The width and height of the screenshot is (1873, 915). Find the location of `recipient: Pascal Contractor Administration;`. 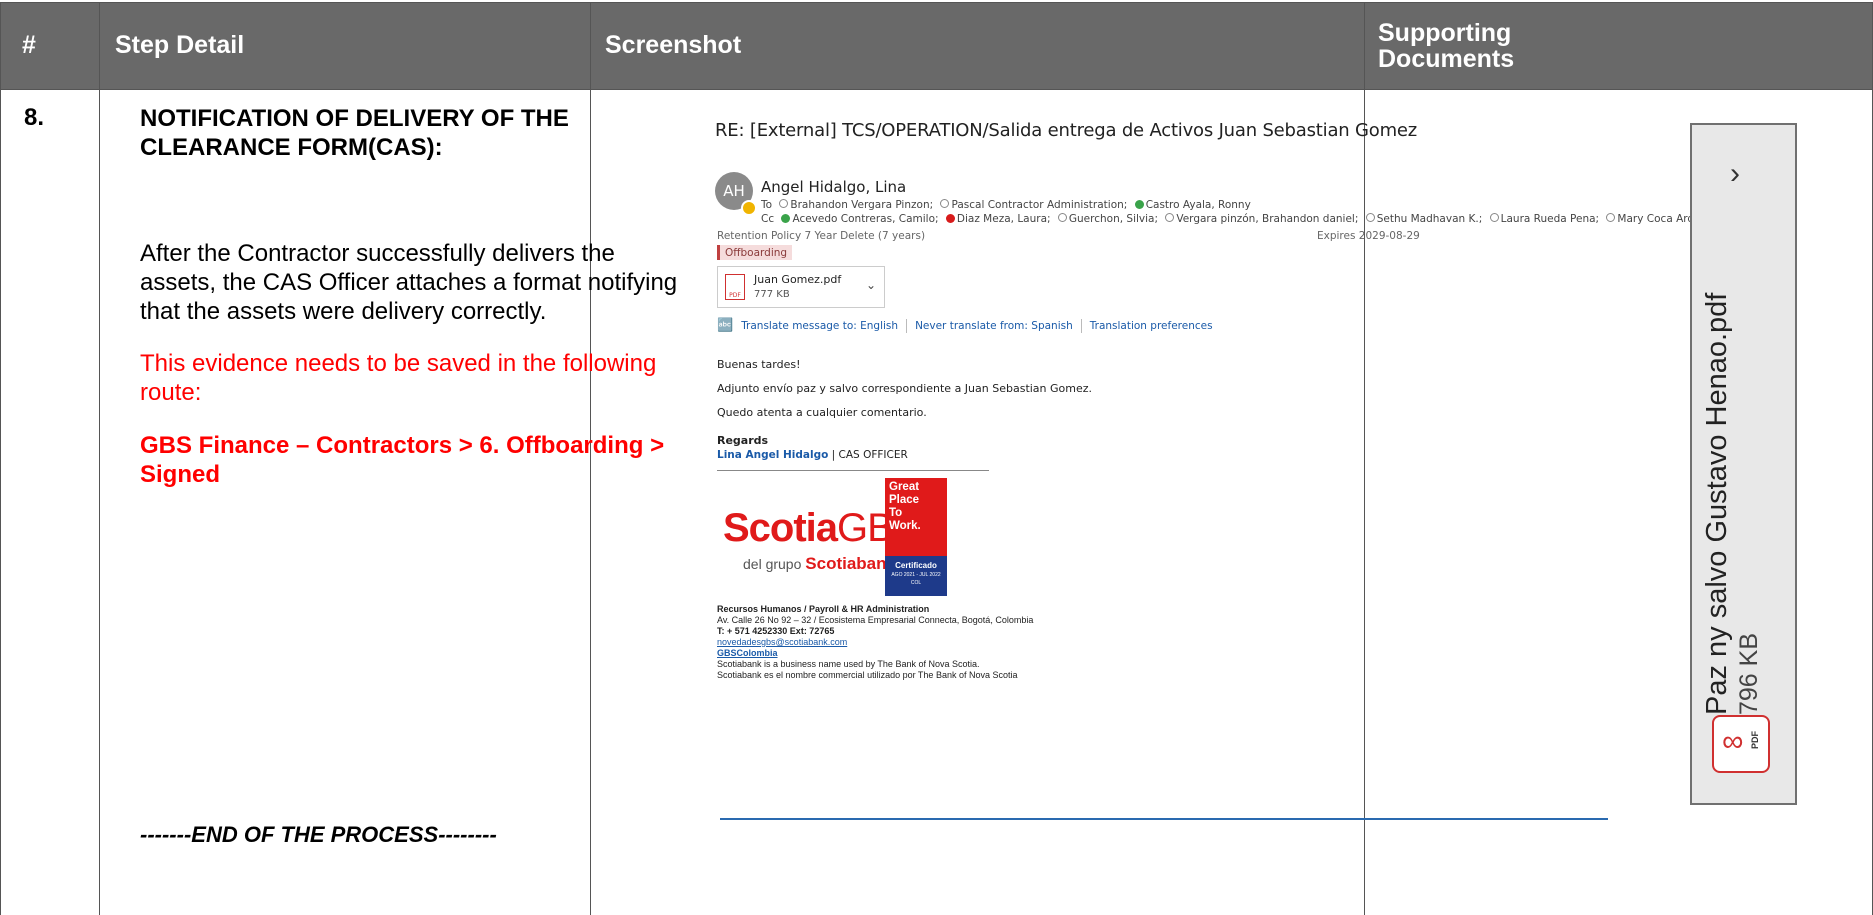

recipient: Pascal Contractor Administration; is located at coordinates (1039, 205).